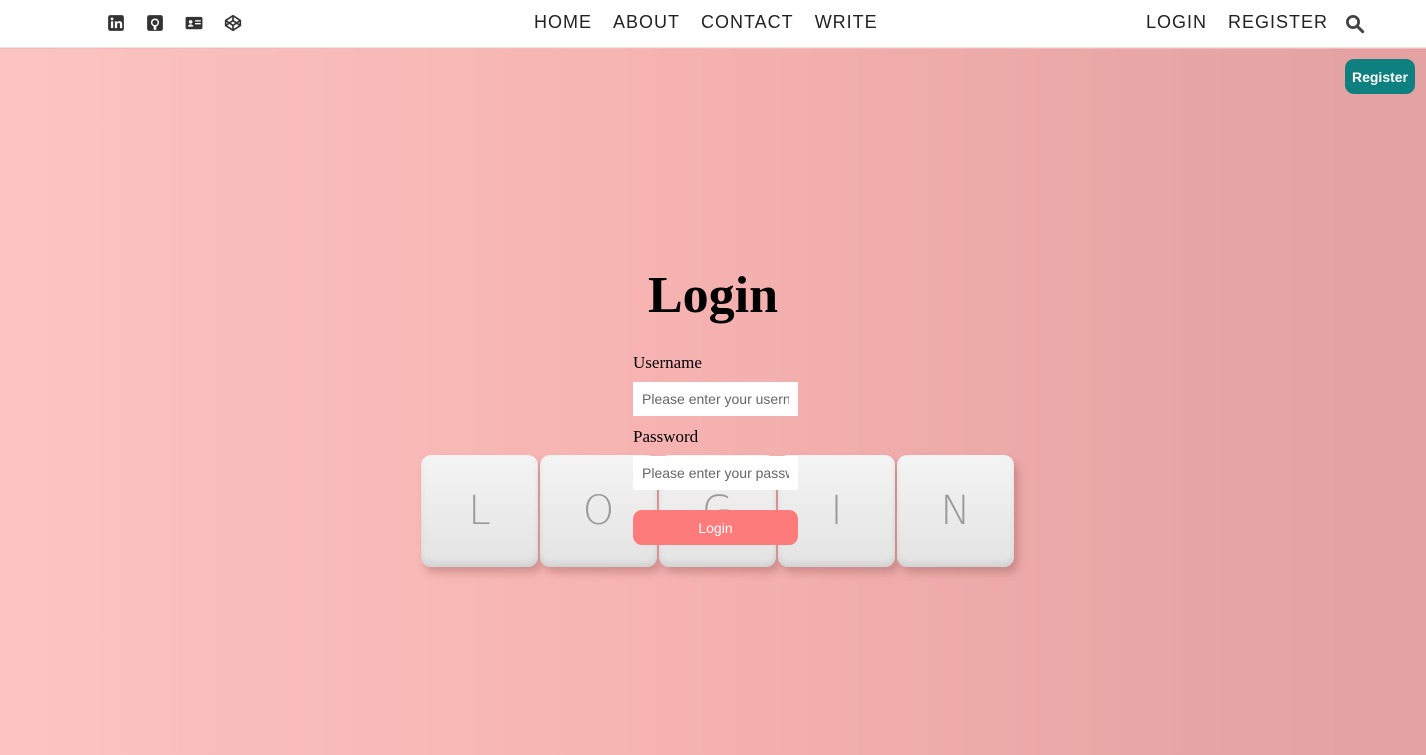  I want to click on nav-write-link: WRITE, so click(846, 22).